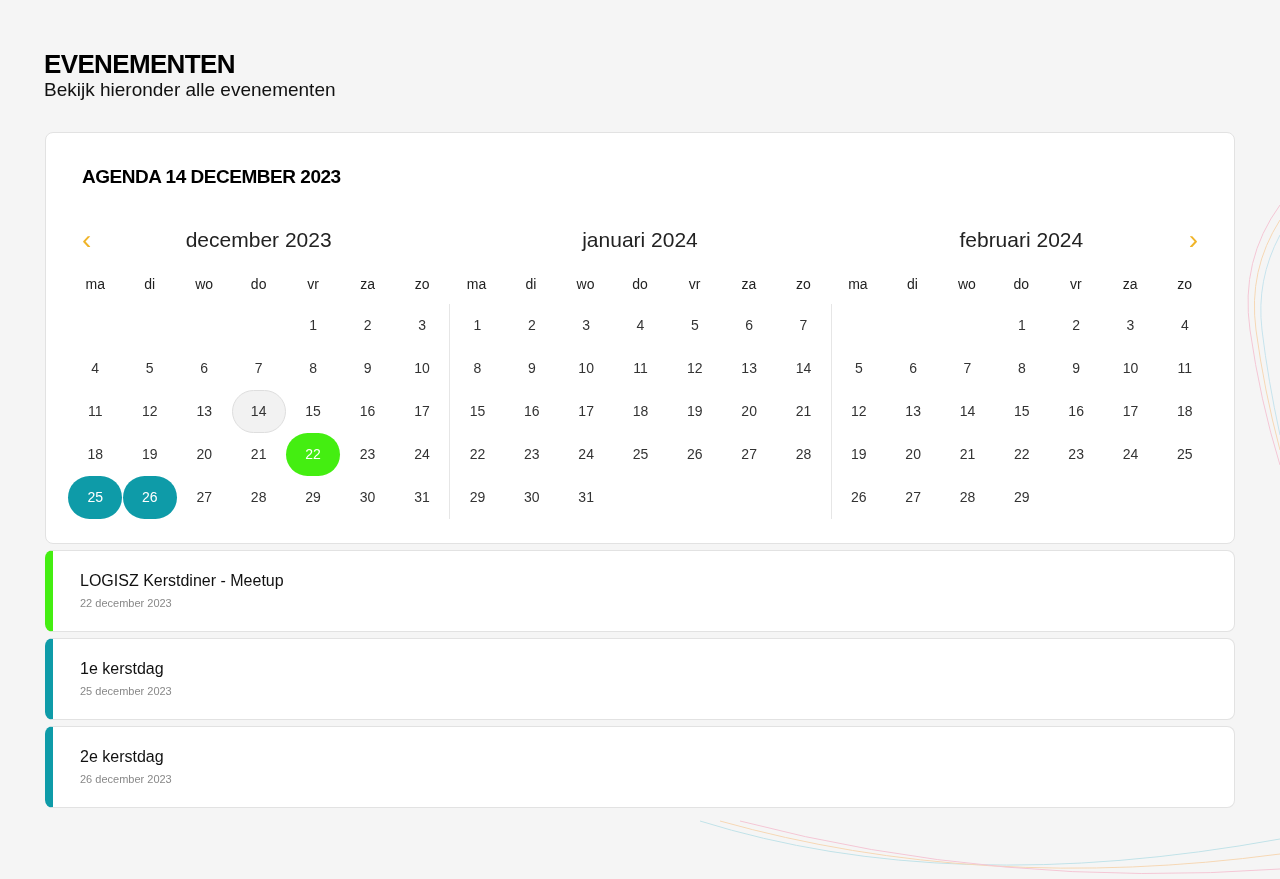 This screenshot has width=1280, height=879. I want to click on event-card: 1e kerstdag 25 december 2023, so click(640, 678).